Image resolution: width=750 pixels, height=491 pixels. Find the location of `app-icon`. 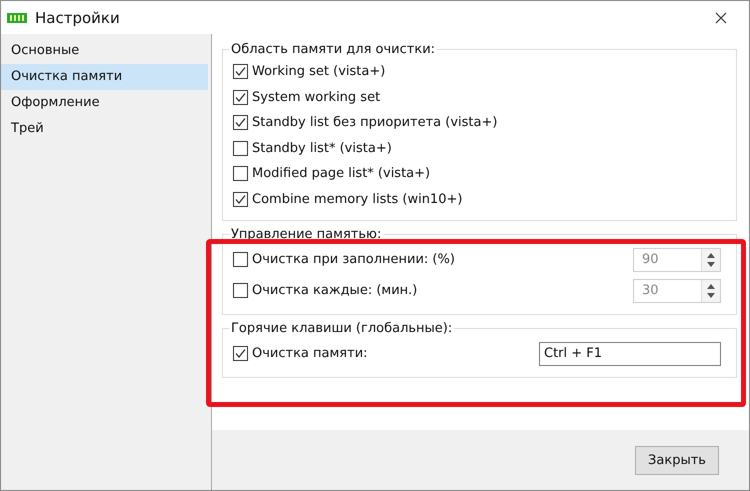

app-icon is located at coordinates (17, 17).